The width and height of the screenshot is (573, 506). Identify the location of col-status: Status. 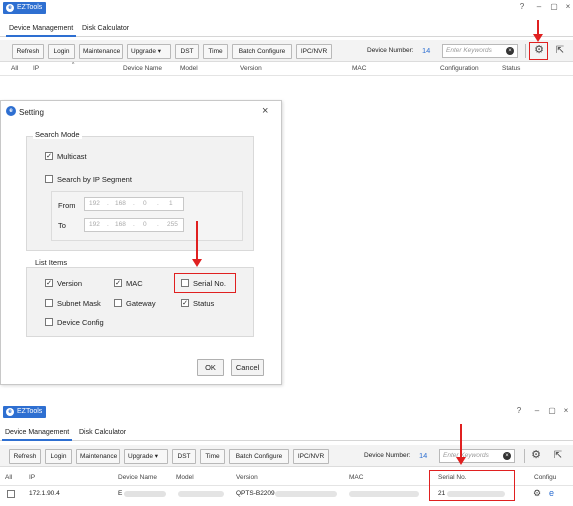
(511, 68).